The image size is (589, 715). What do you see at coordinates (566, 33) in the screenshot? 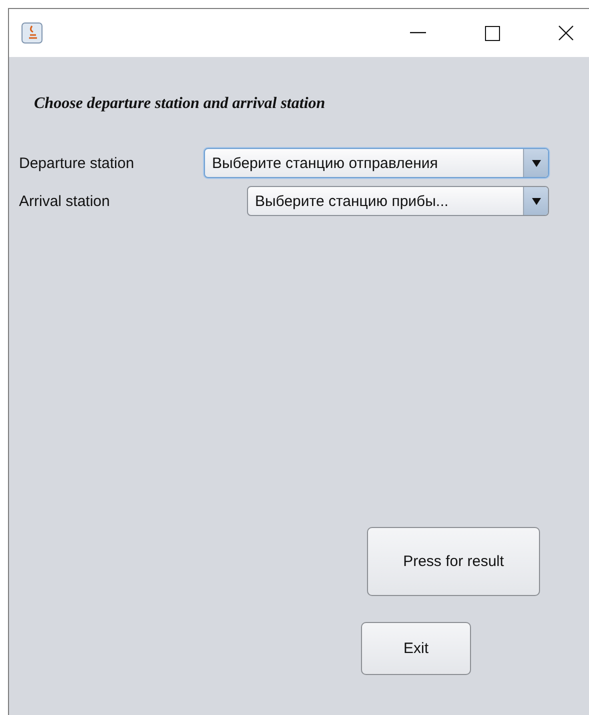
I see `close-icon` at bounding box center [566, 33].